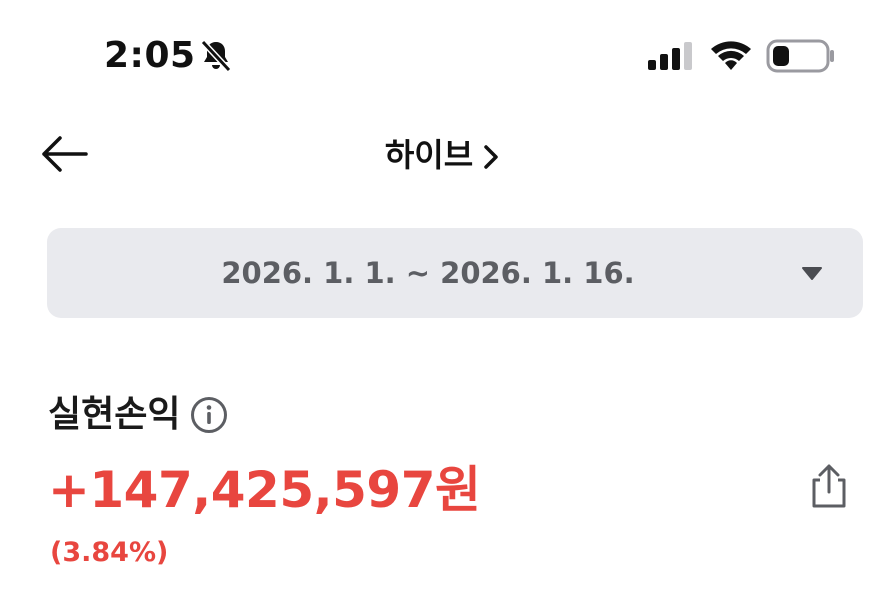 This screenshot has height=611, width=886. Describe the element at coordinates (216, 56) in the screenshot. I see `bell-slash-icon` at that location.